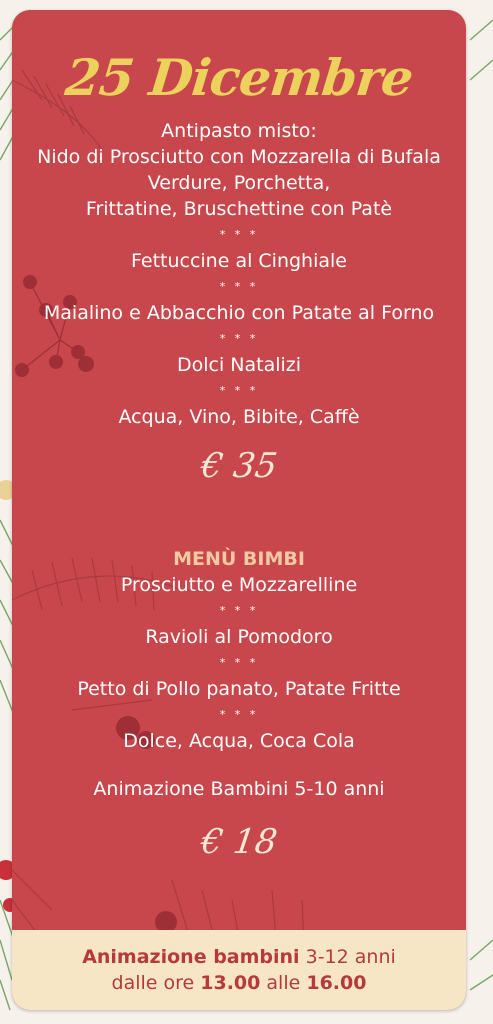 The image size is (493, 1024). What do you see at coordinates (239, 741) in the screenshot?
I see `kids-menu-item: Dolce, Acqua, Coca Cola` at bounding box center [239, 741].